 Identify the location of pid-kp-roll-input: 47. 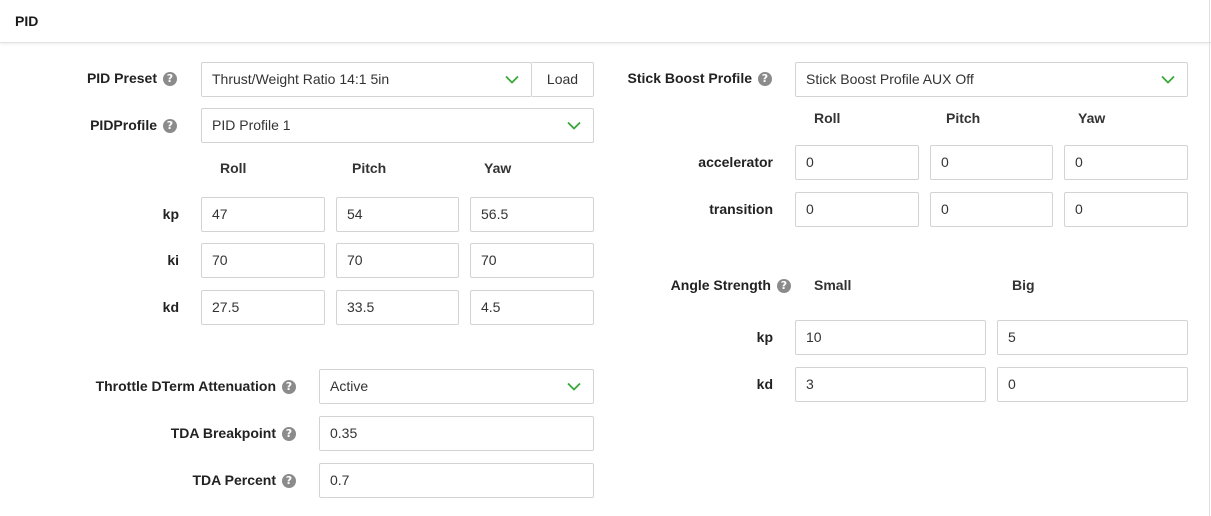
(263, 214).